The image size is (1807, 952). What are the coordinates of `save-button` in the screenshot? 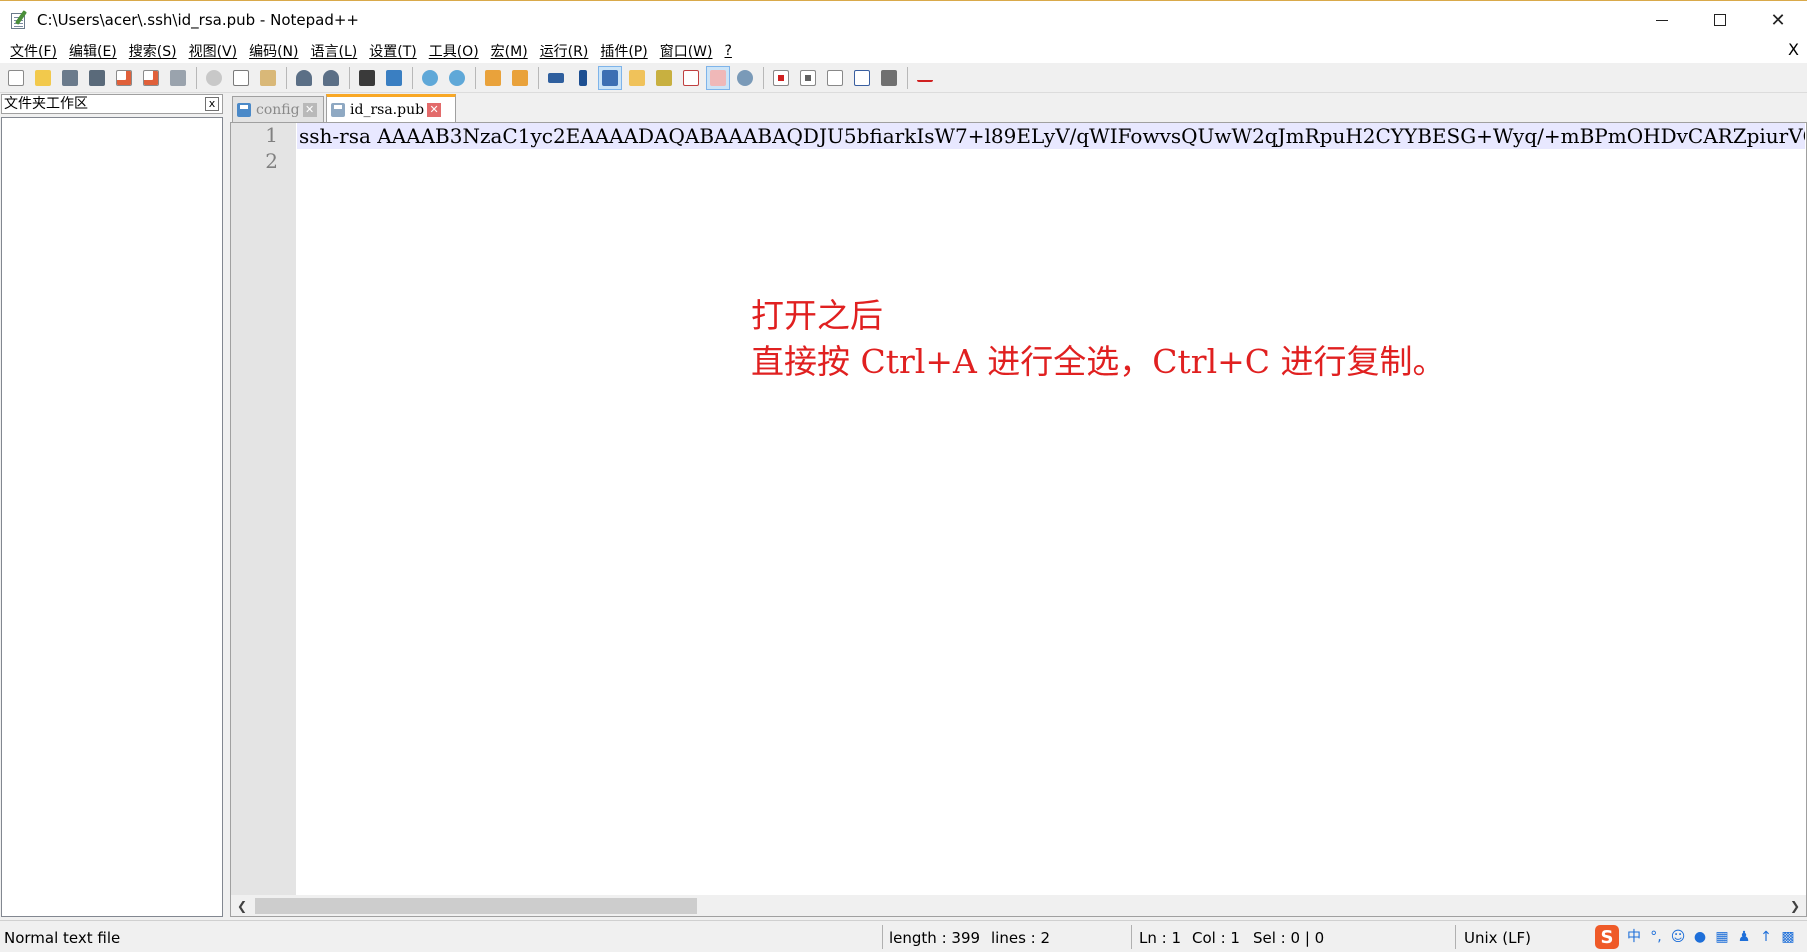 It's located at (70, 78).